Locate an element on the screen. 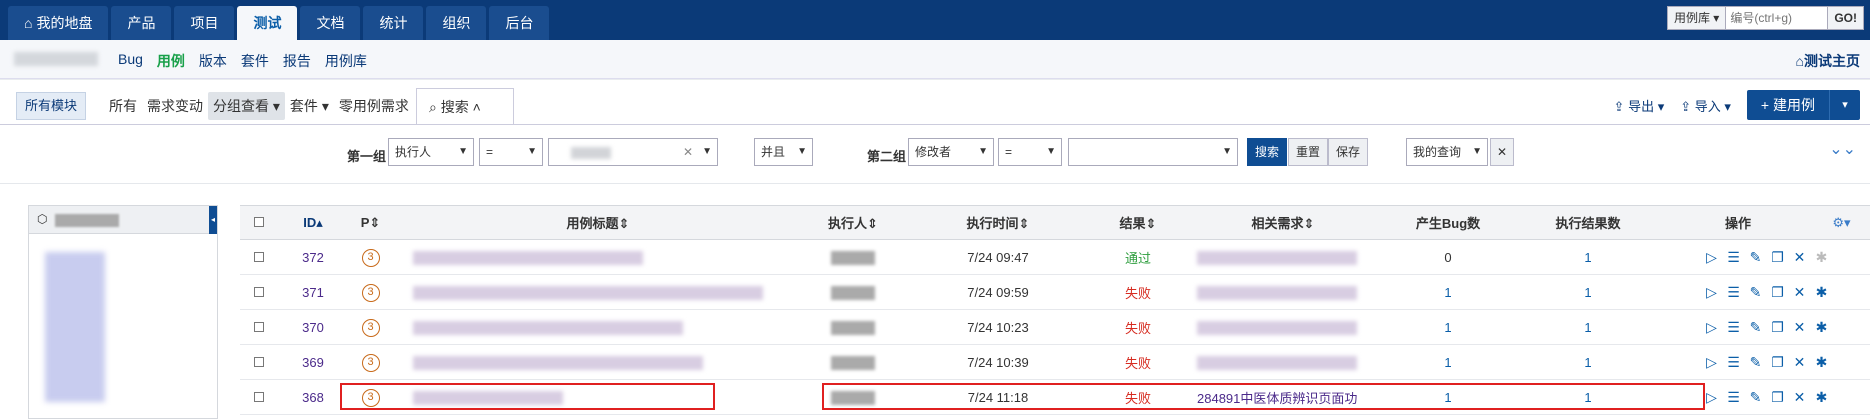 Image resolution: width=1870 pixels, height=419 pixels. id-search-input is located at coordinates (1777, 18).